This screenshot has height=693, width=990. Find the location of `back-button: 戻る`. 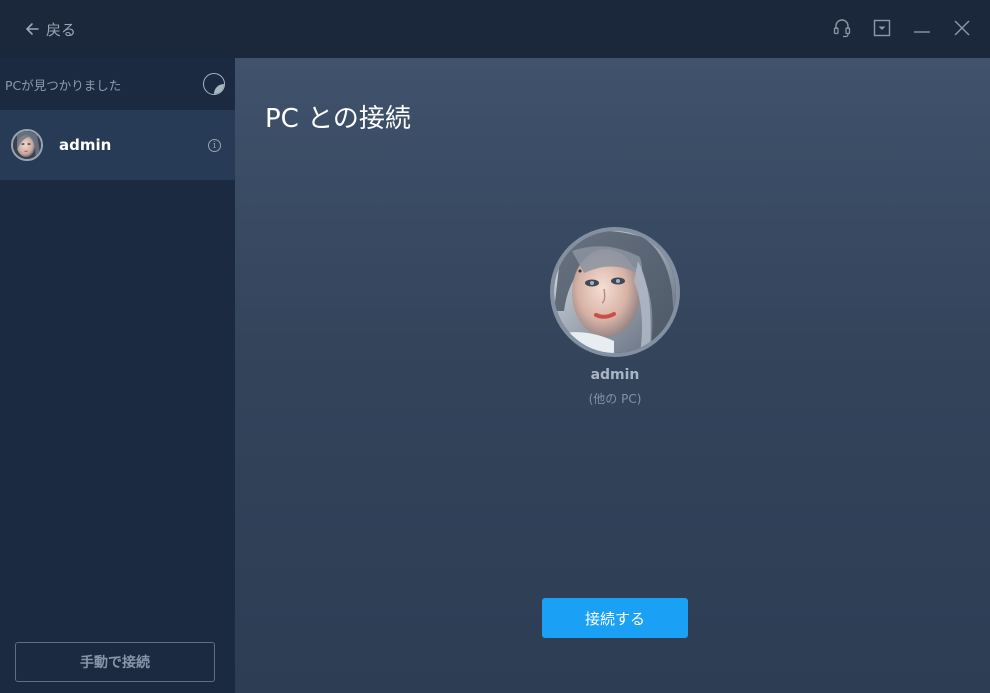

back-button: 戻る is located at coordinates (50, 29).